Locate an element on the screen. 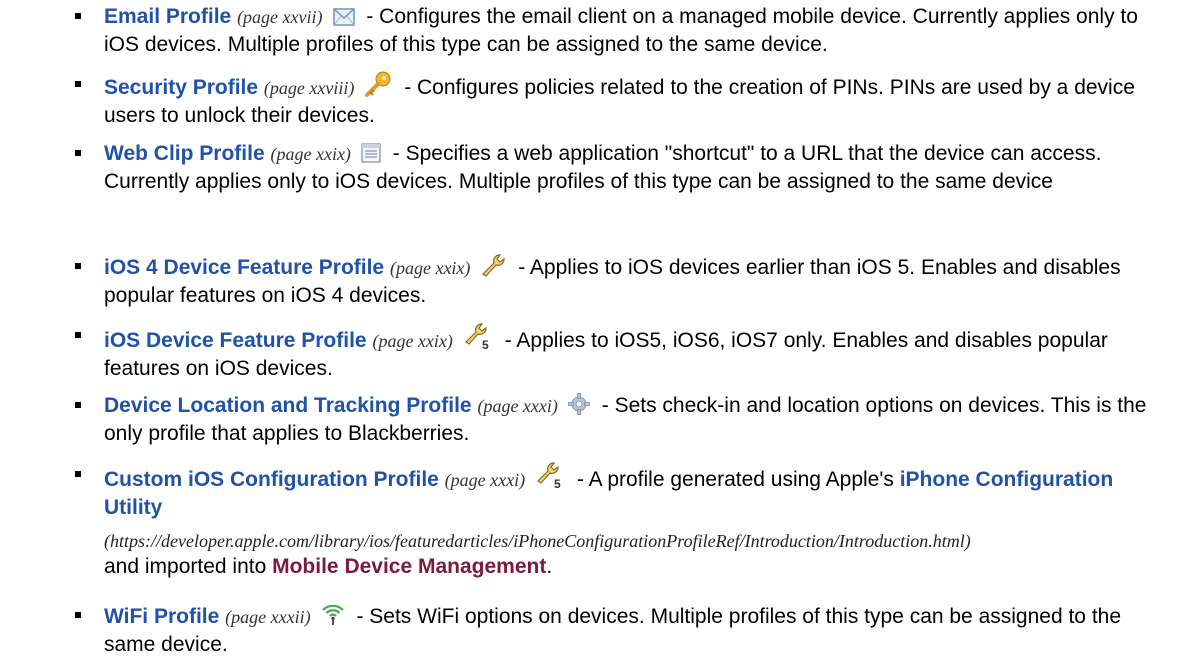  page-ref: (page xxxii) is located at coordinates (268, 617).